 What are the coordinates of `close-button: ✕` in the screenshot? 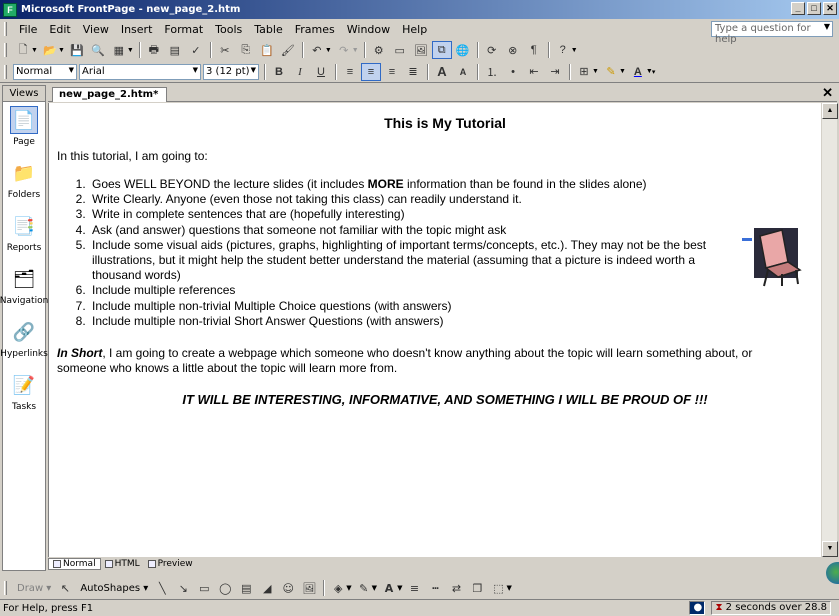 It's located at (830, 8).